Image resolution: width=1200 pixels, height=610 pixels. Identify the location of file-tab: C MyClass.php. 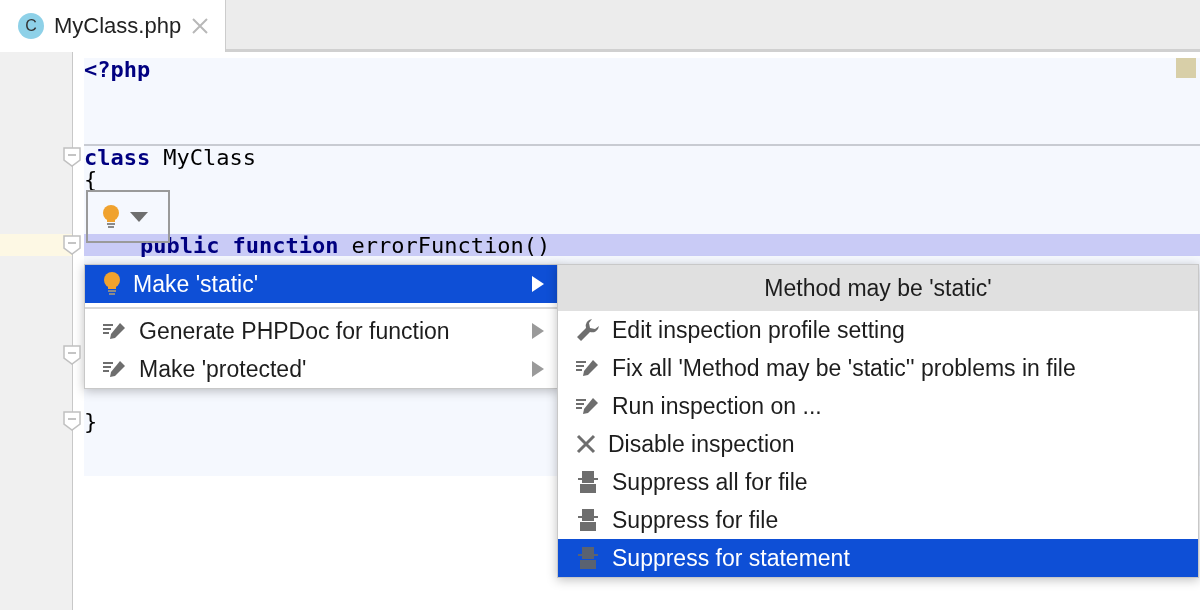
(113, 26).